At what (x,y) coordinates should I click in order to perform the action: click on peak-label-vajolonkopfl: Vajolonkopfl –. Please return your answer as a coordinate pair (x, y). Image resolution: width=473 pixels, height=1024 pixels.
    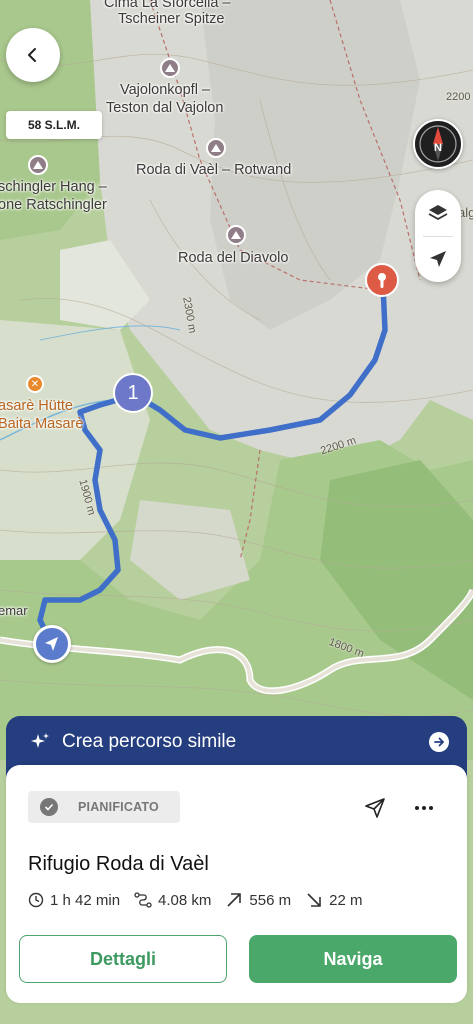
    Looking at the image, I should click on (165, 90).